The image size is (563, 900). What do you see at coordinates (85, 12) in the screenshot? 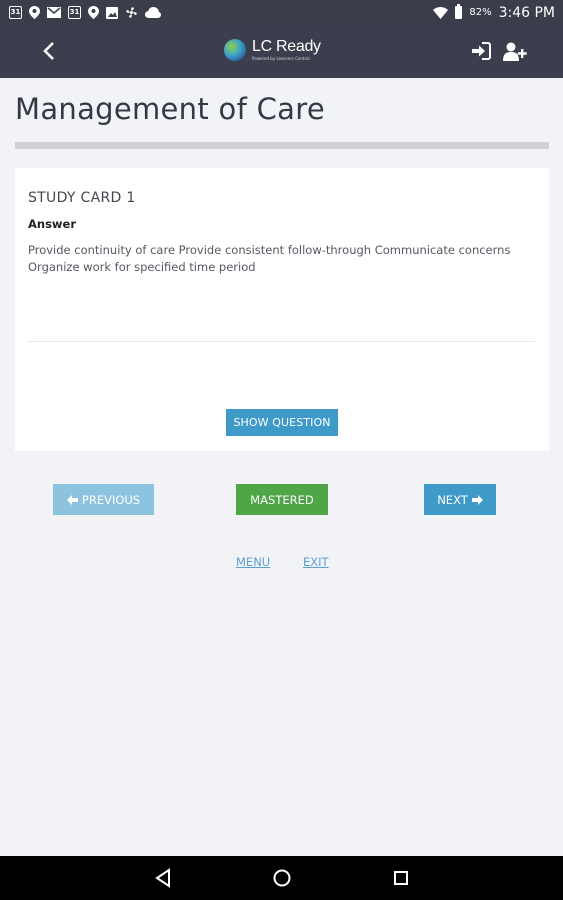
I see `notification-icons: 31 31` at bounding box center [85, 12].